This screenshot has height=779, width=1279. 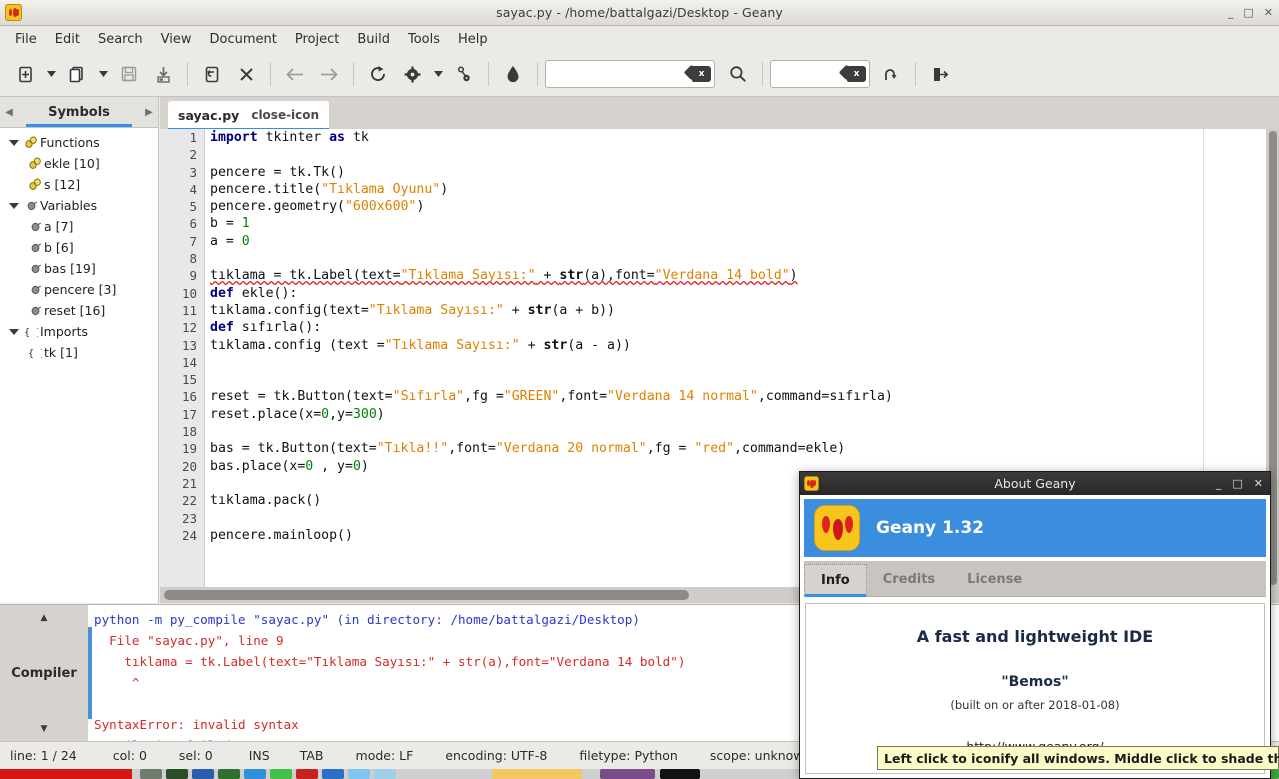 I want to click on symbol-tree-item: { }tk [1], so click(x=79, y=352).